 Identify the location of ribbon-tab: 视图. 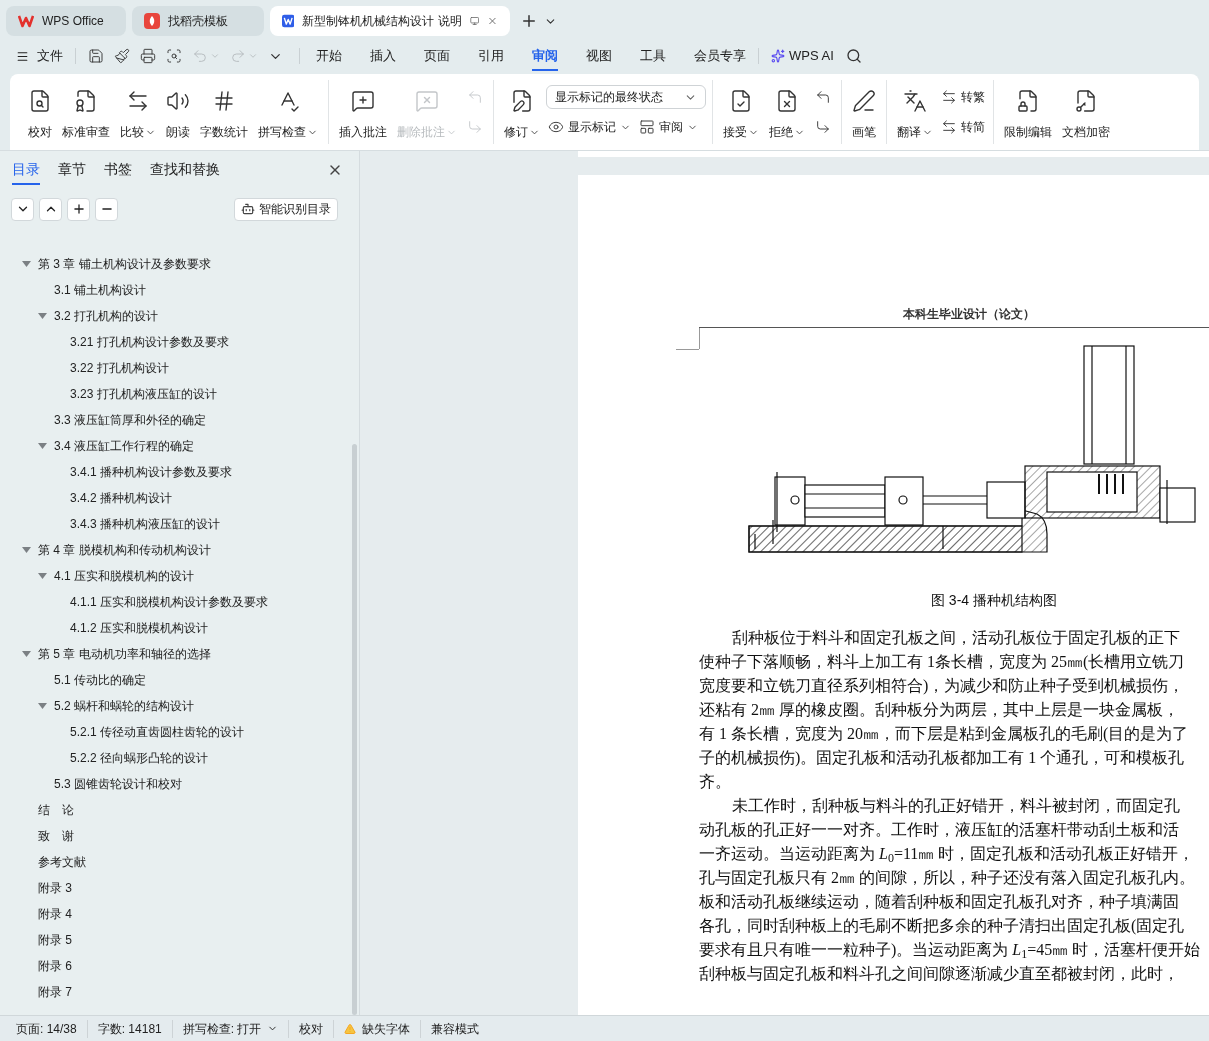
(599, 56).